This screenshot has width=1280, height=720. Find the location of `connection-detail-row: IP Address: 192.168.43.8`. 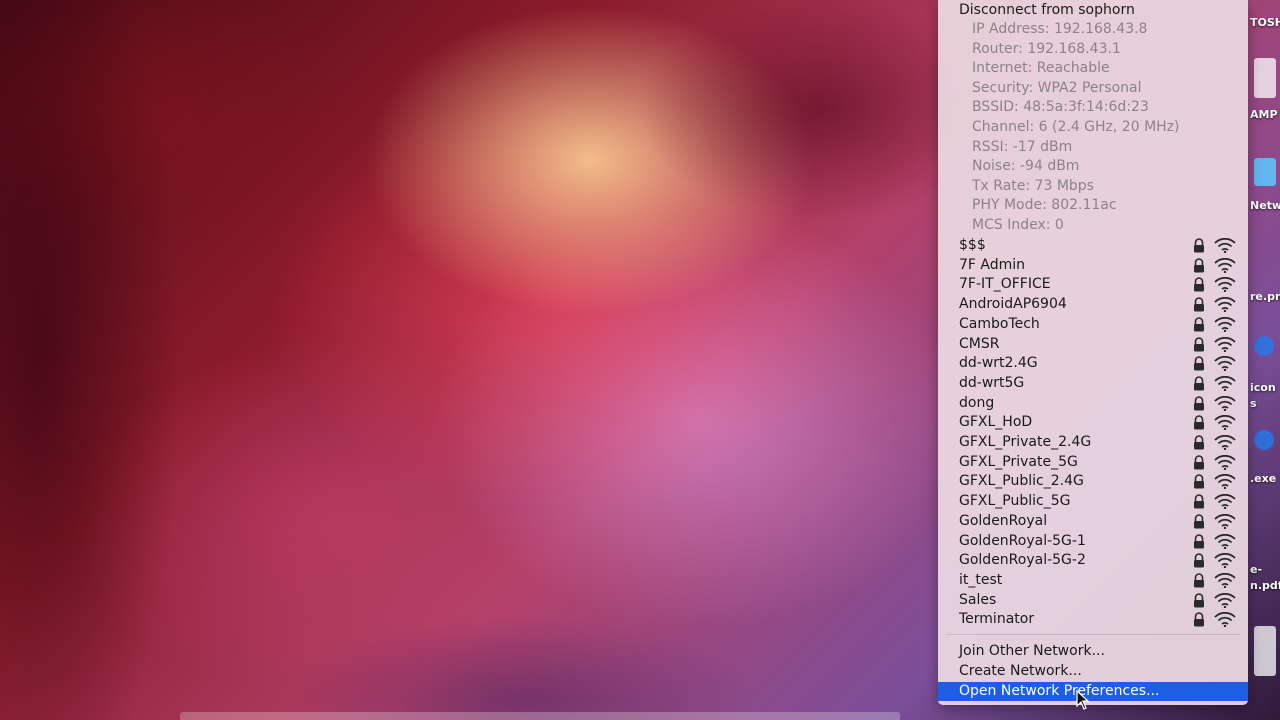

connection-detail-row: IP Address: 192.168.43.8 is located at coordinates (1093, 29).